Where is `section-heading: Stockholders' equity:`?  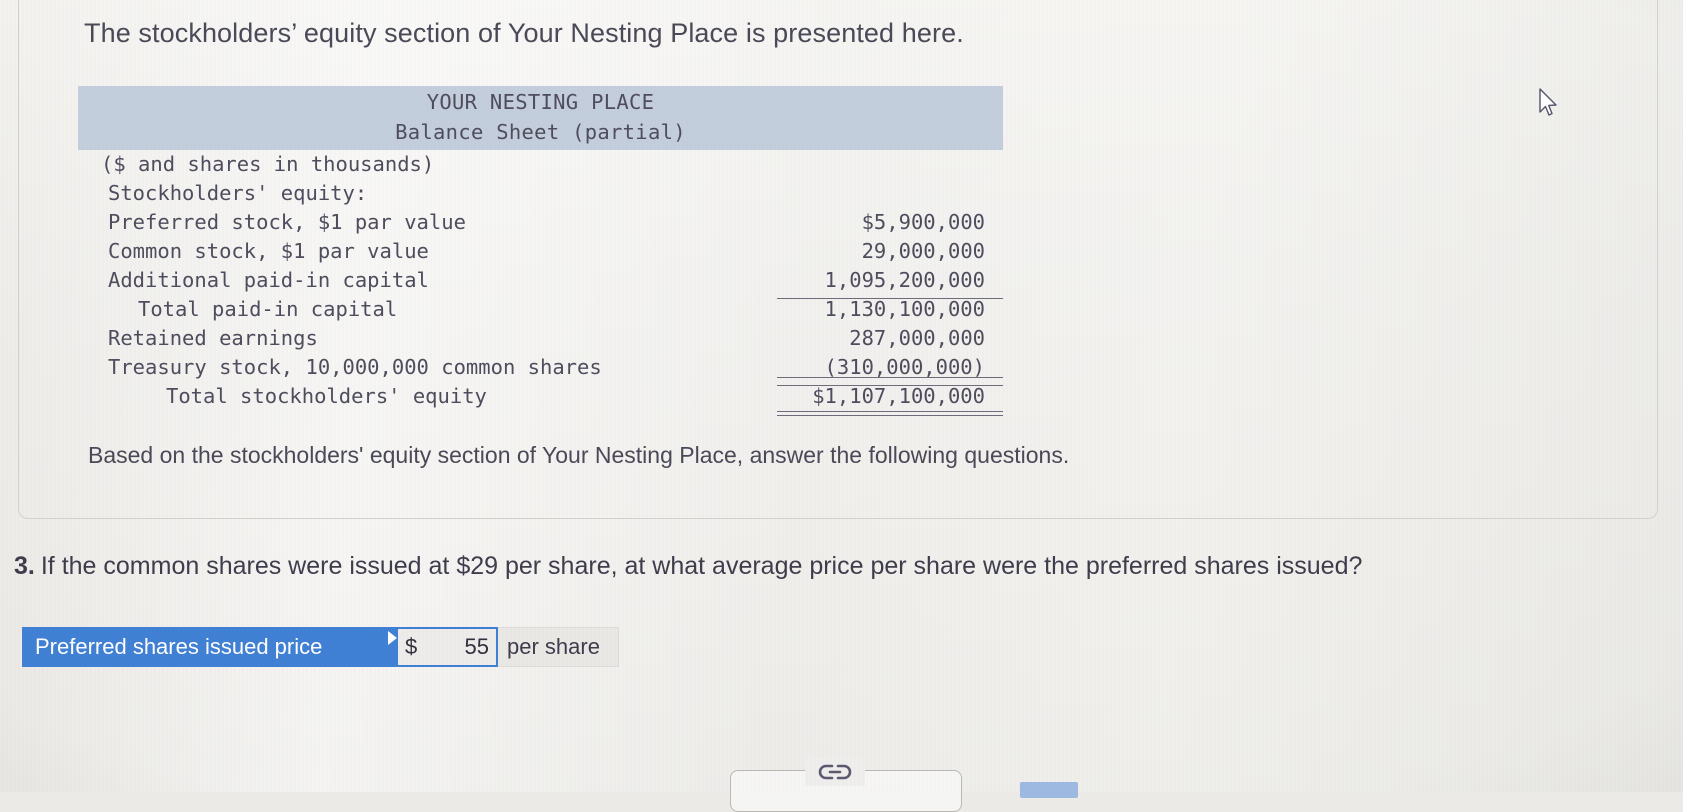 section-heading: Stockholders' equity: is located at coordinates (238, 193).